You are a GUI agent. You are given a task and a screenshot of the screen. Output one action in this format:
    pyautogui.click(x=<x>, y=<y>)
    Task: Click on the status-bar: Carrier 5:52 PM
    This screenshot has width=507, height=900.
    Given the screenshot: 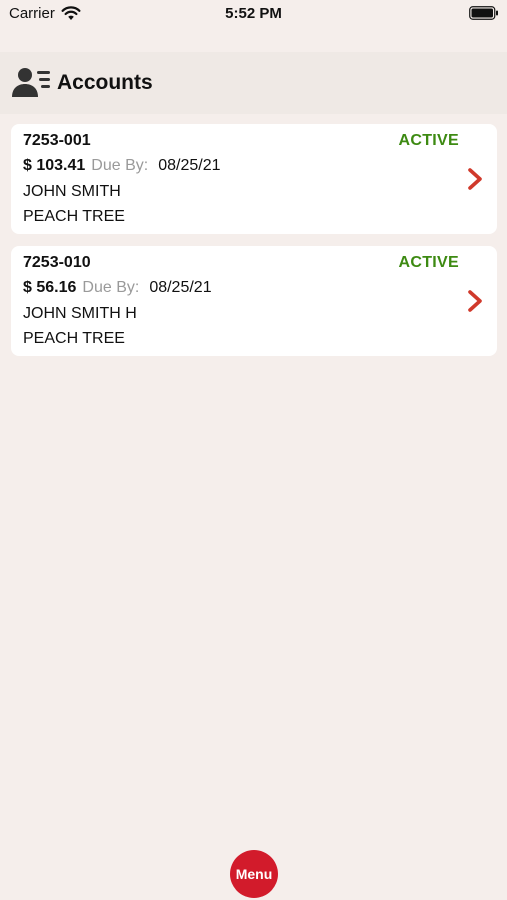 What is the action you would take?
    pyautogui.click(x=253, y=15)
    